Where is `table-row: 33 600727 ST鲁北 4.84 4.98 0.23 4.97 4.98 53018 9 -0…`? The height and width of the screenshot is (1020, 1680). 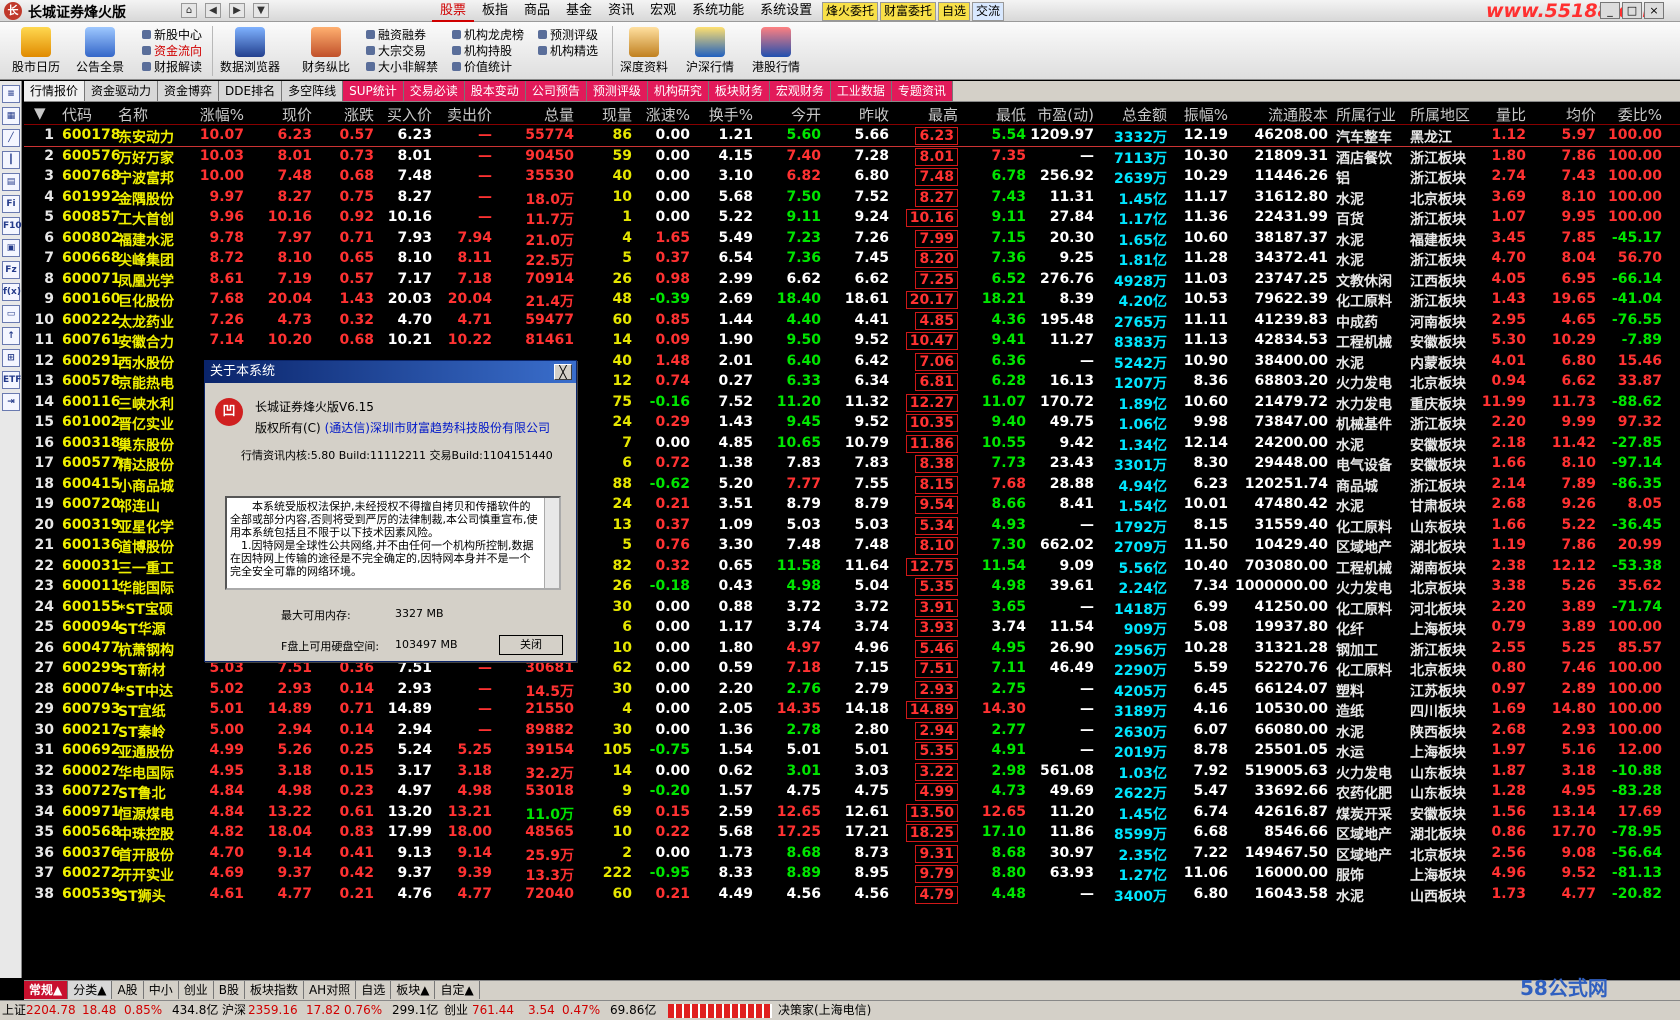
table-row: 33 600727 ST鲁北 4.84 4.98 0.23 4.97 4.98 53018 9 -0… is located at coordinates (852, 792).